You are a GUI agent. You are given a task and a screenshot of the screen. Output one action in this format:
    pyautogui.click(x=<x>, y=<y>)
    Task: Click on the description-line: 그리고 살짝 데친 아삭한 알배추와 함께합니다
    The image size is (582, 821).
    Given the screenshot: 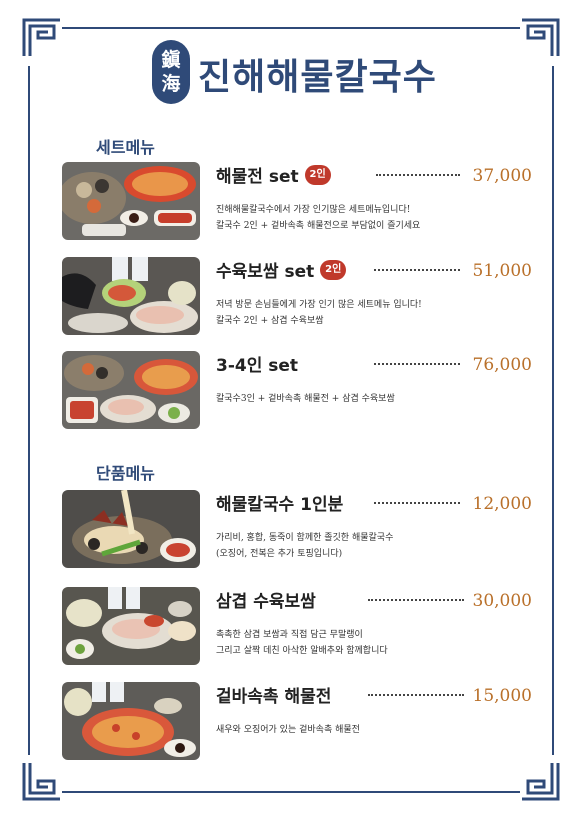 What is the action you would take?
    pyautogui.click(x=302, y=651)
    